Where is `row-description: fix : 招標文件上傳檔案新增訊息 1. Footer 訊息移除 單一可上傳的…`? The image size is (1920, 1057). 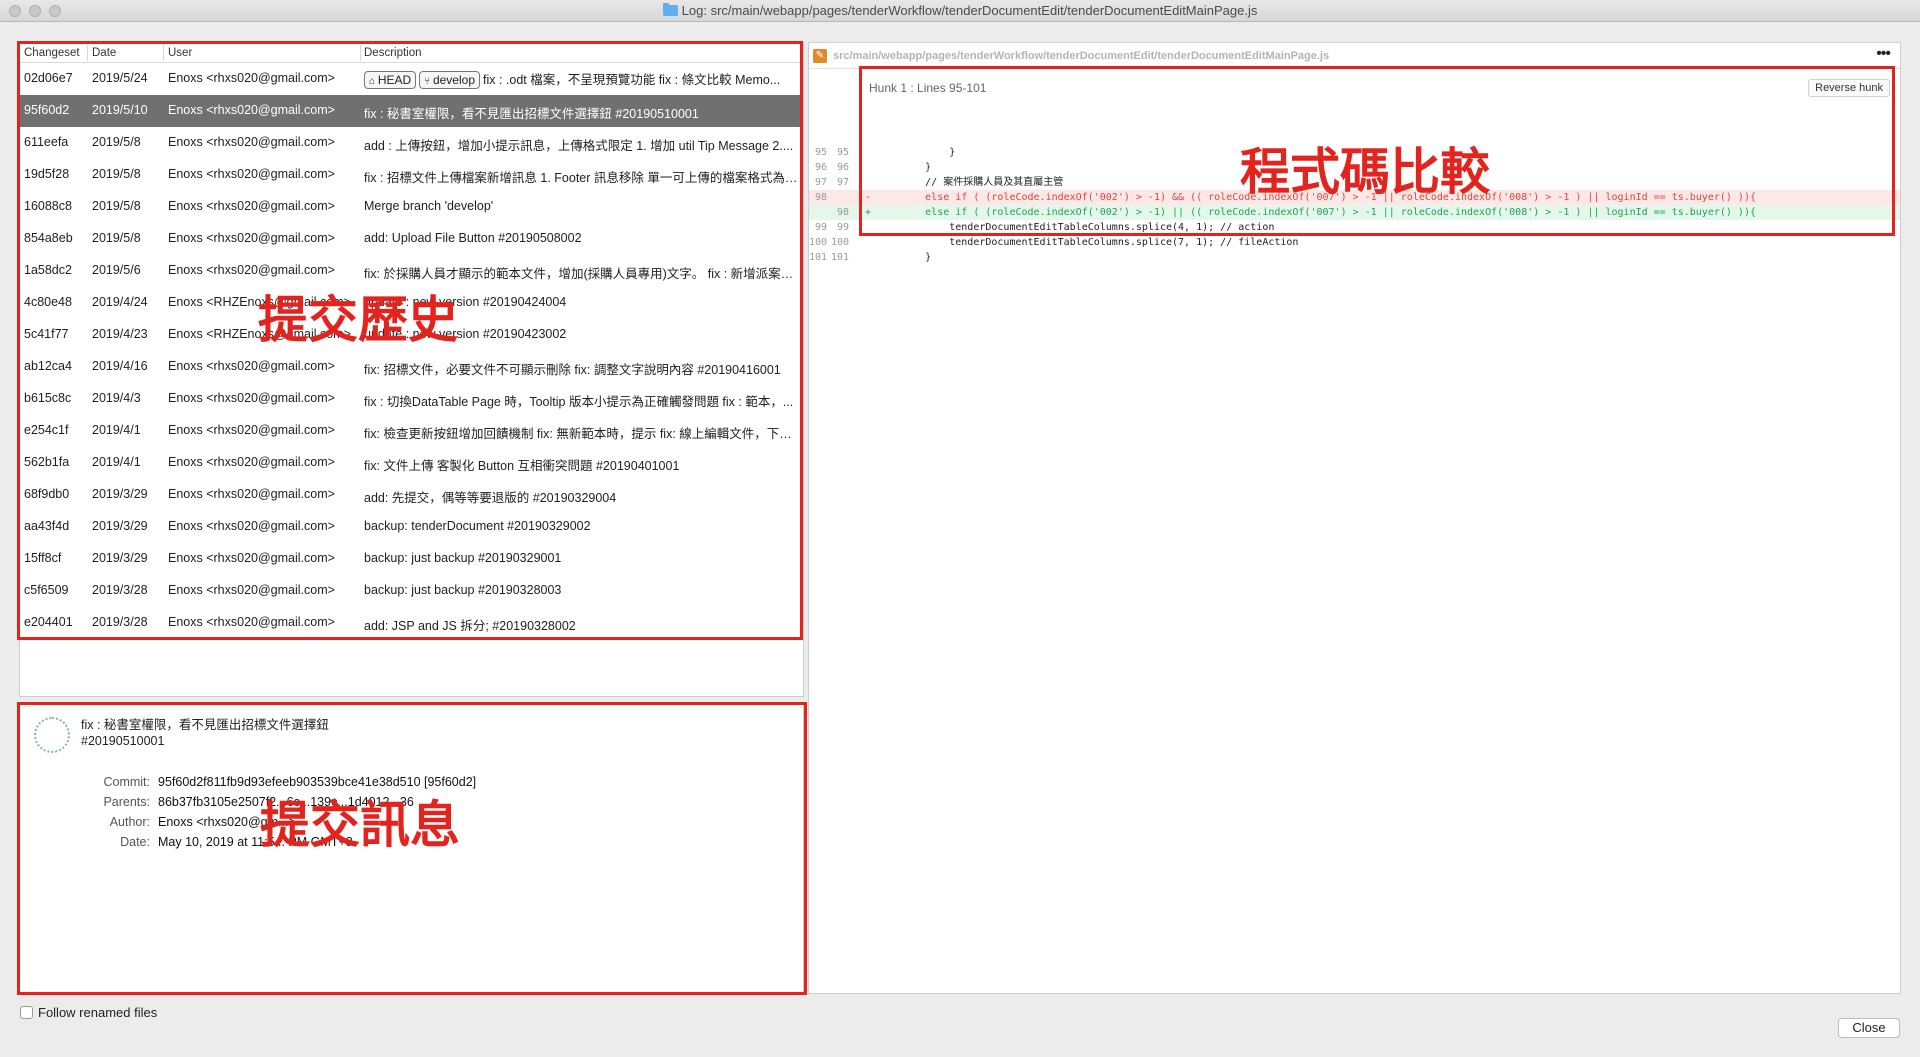
row-description: fix : 招標文件上傳檔案新增訊息 1. Footer 訊息移除 單一可上傳的… is located at coordinates (582, 178).